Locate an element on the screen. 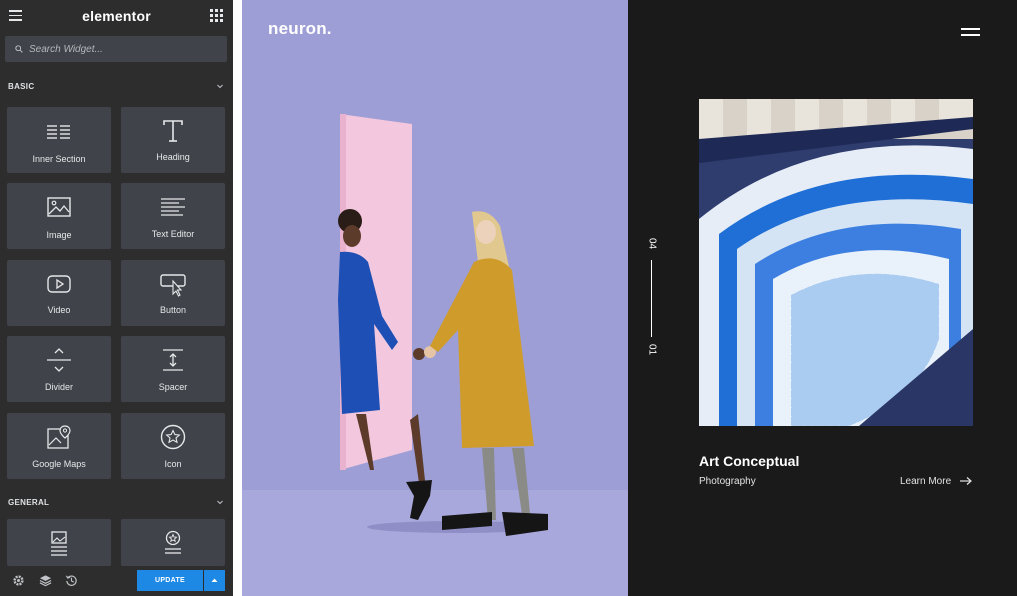  spacer-icon is located at coordinates (173, 360).